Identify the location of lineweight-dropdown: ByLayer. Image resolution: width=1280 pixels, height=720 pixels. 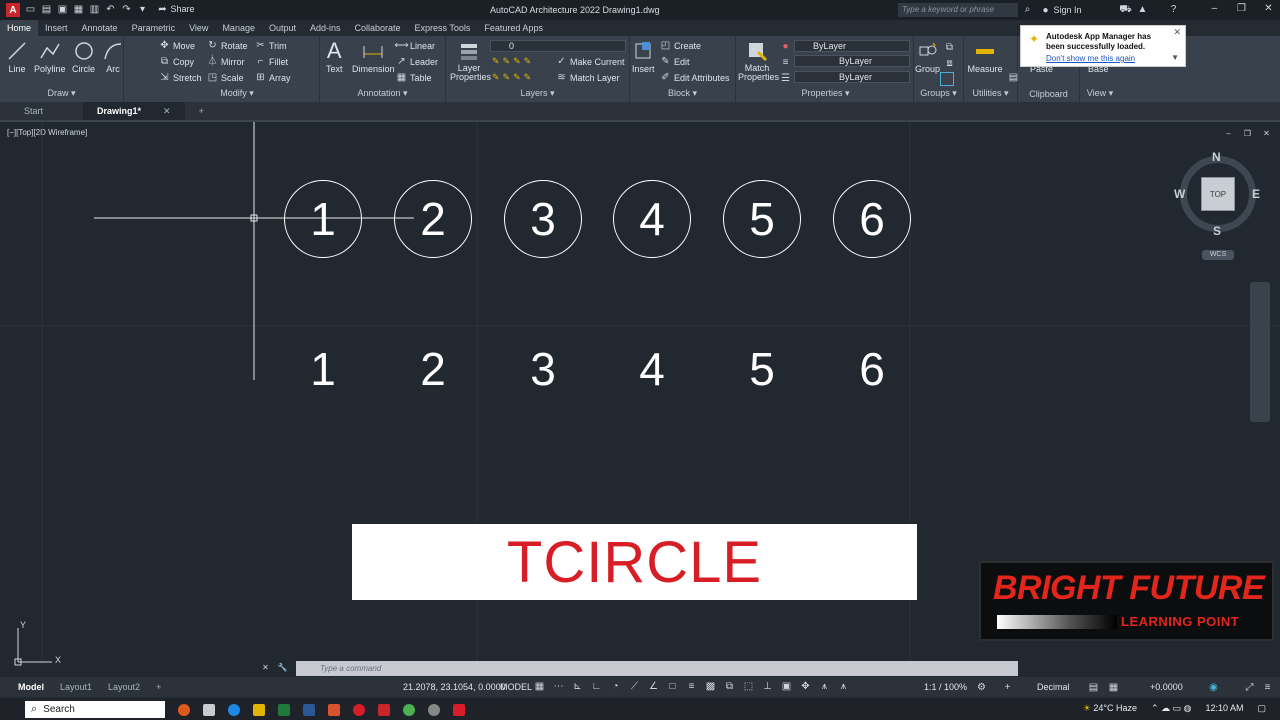
(852, 77).